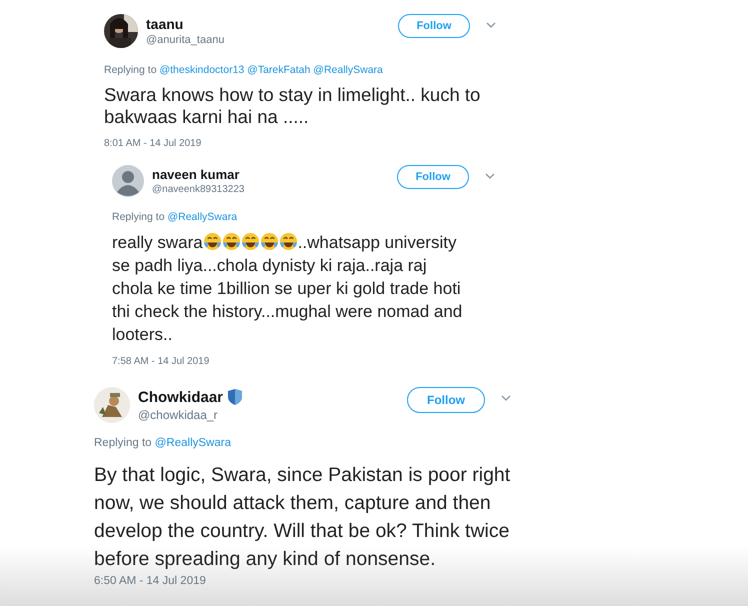 The width and height of the screenshot is (748, 606). I want to click on user-handle: @naveenk89313223, so click(198, 189).